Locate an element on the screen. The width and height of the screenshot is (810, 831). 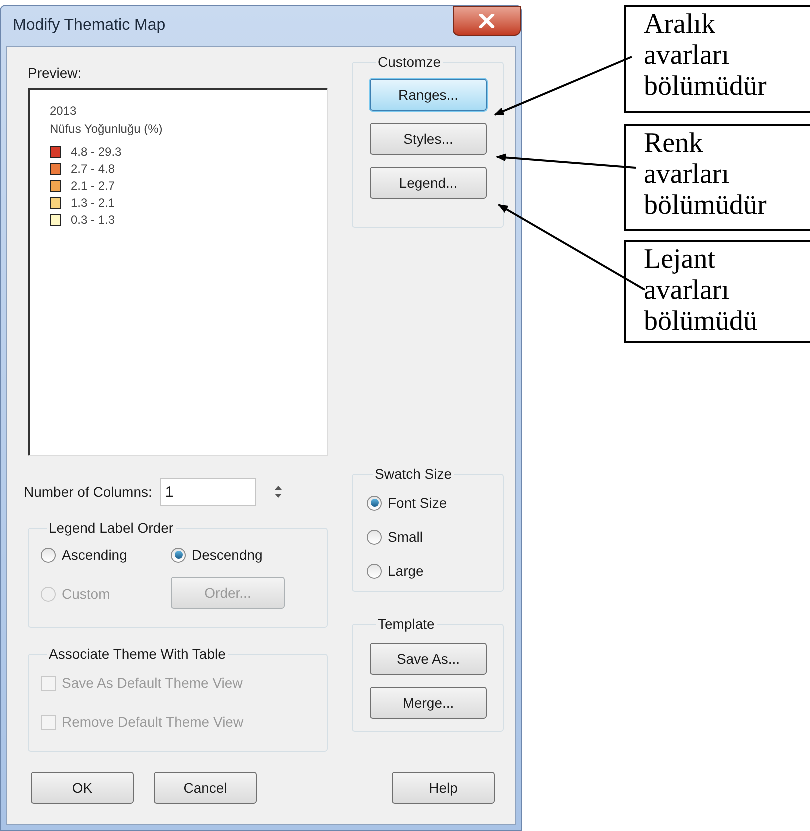
button: OK is located at coordinates (82, 788).